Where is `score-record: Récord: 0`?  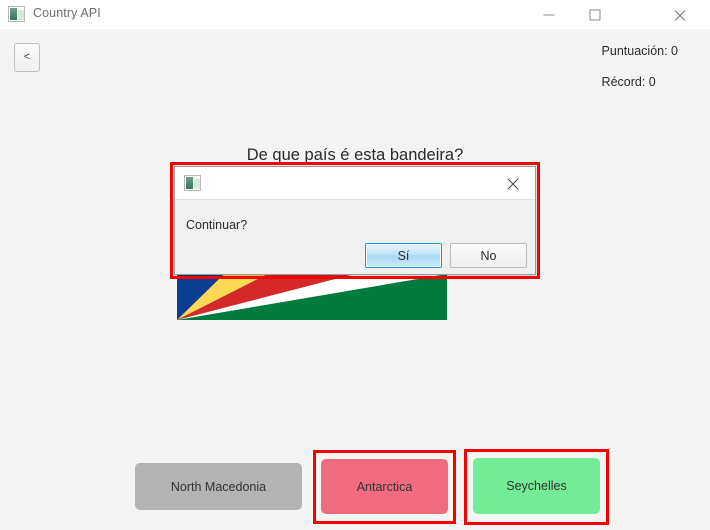
score-record: Récord: 0 is located at coordinates (628, 82).